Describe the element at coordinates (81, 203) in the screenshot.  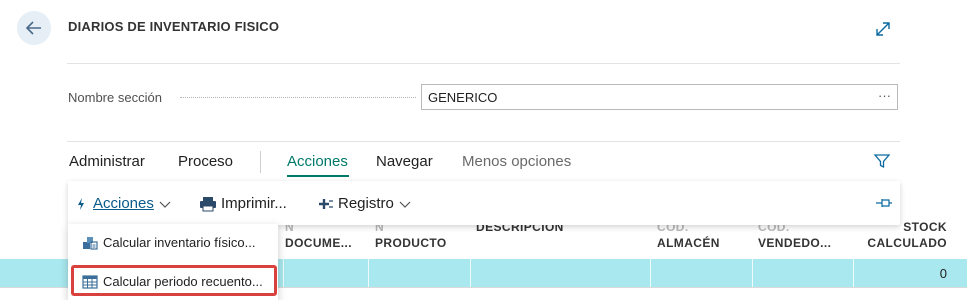
I see `lightning-icon` at that location.